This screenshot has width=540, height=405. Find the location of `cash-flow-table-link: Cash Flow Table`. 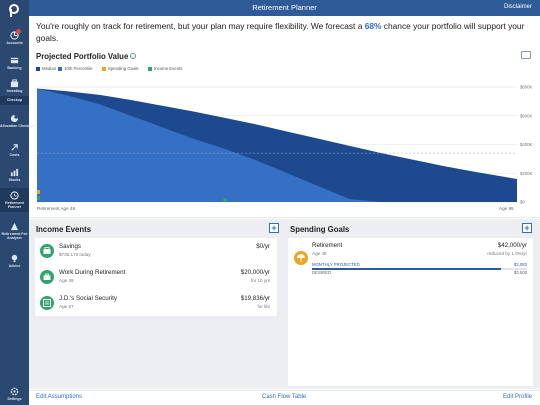

cash-flow-table-link: Cash Flow Table is located at coordinates (284, 397).